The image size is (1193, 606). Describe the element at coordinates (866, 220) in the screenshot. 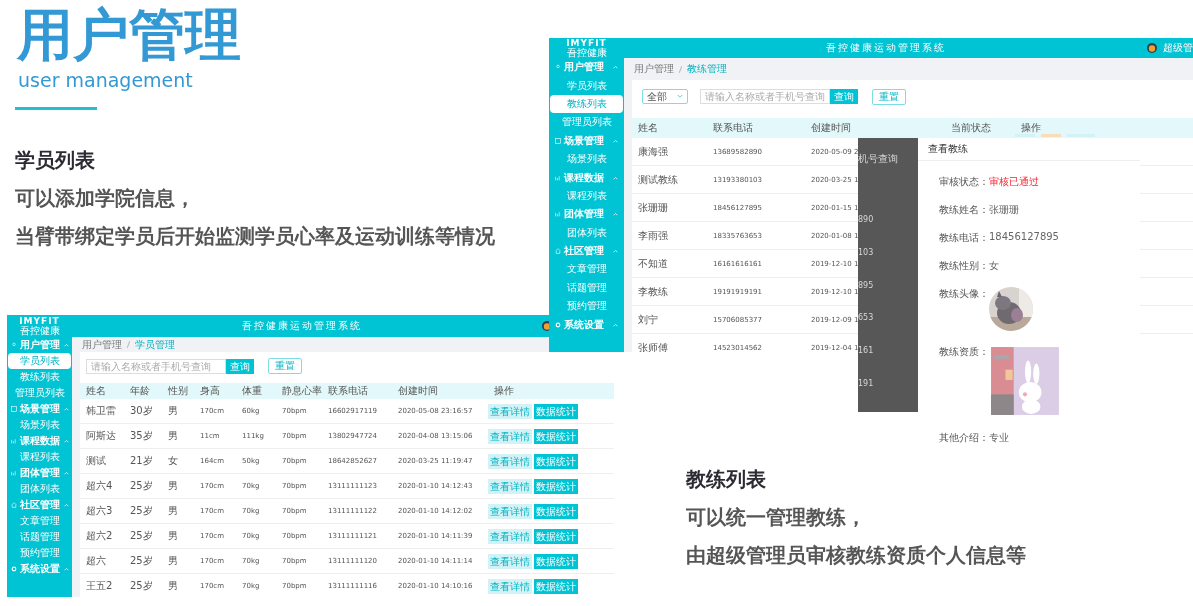

I see `obscured-text: 890` at that location.